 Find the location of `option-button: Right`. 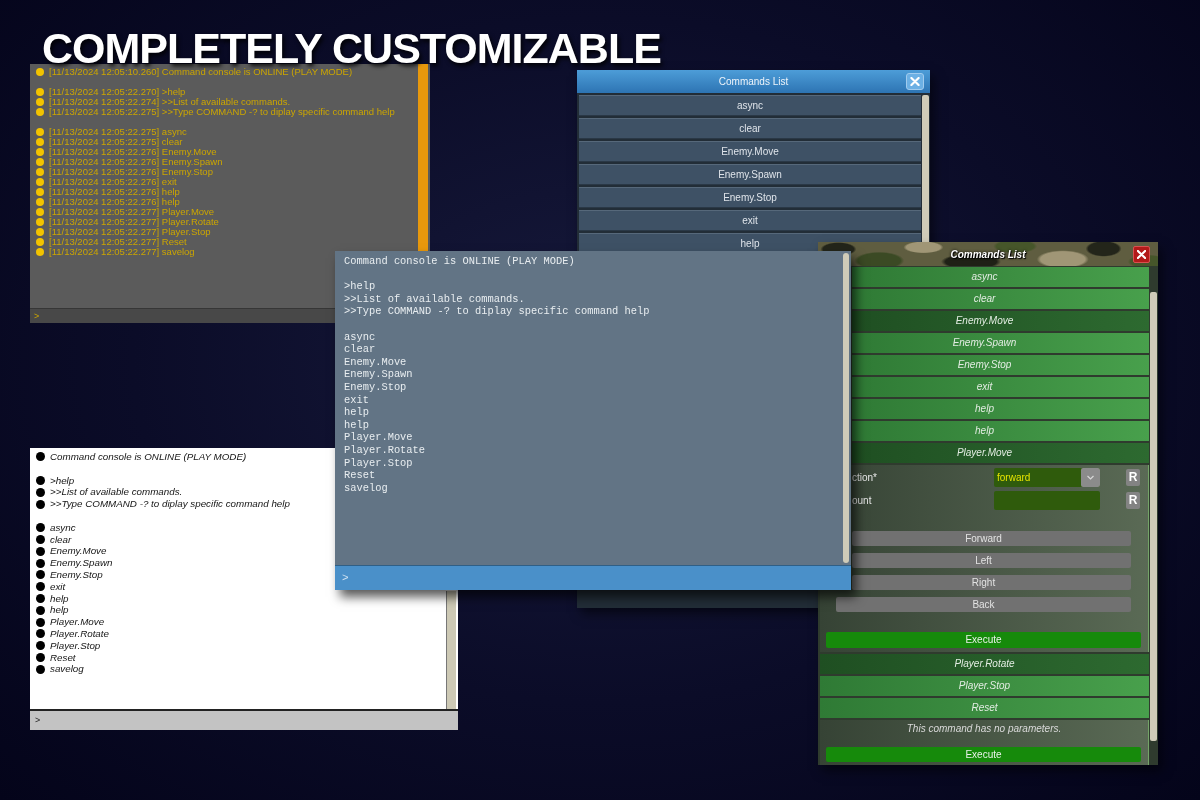

option-button: Right is located at coordinates (991, 582).